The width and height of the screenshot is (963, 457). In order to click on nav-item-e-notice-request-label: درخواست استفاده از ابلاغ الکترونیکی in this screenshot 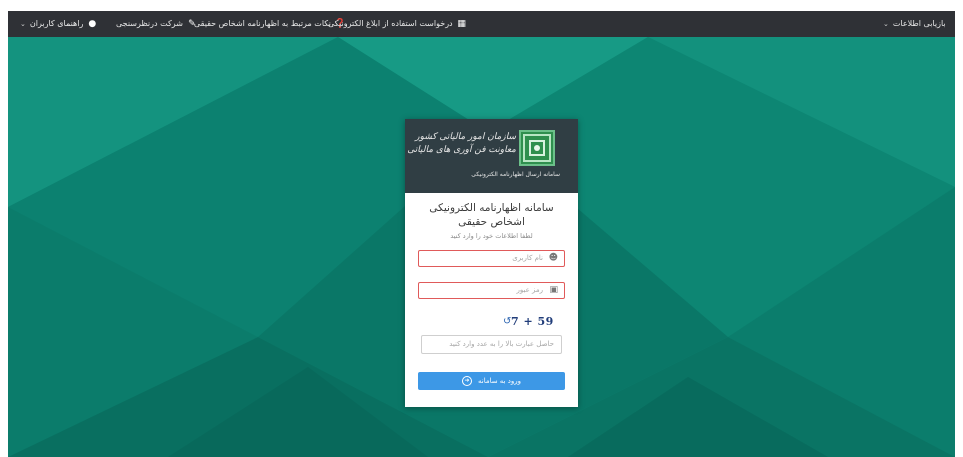, I will do `click(390, 23)`.